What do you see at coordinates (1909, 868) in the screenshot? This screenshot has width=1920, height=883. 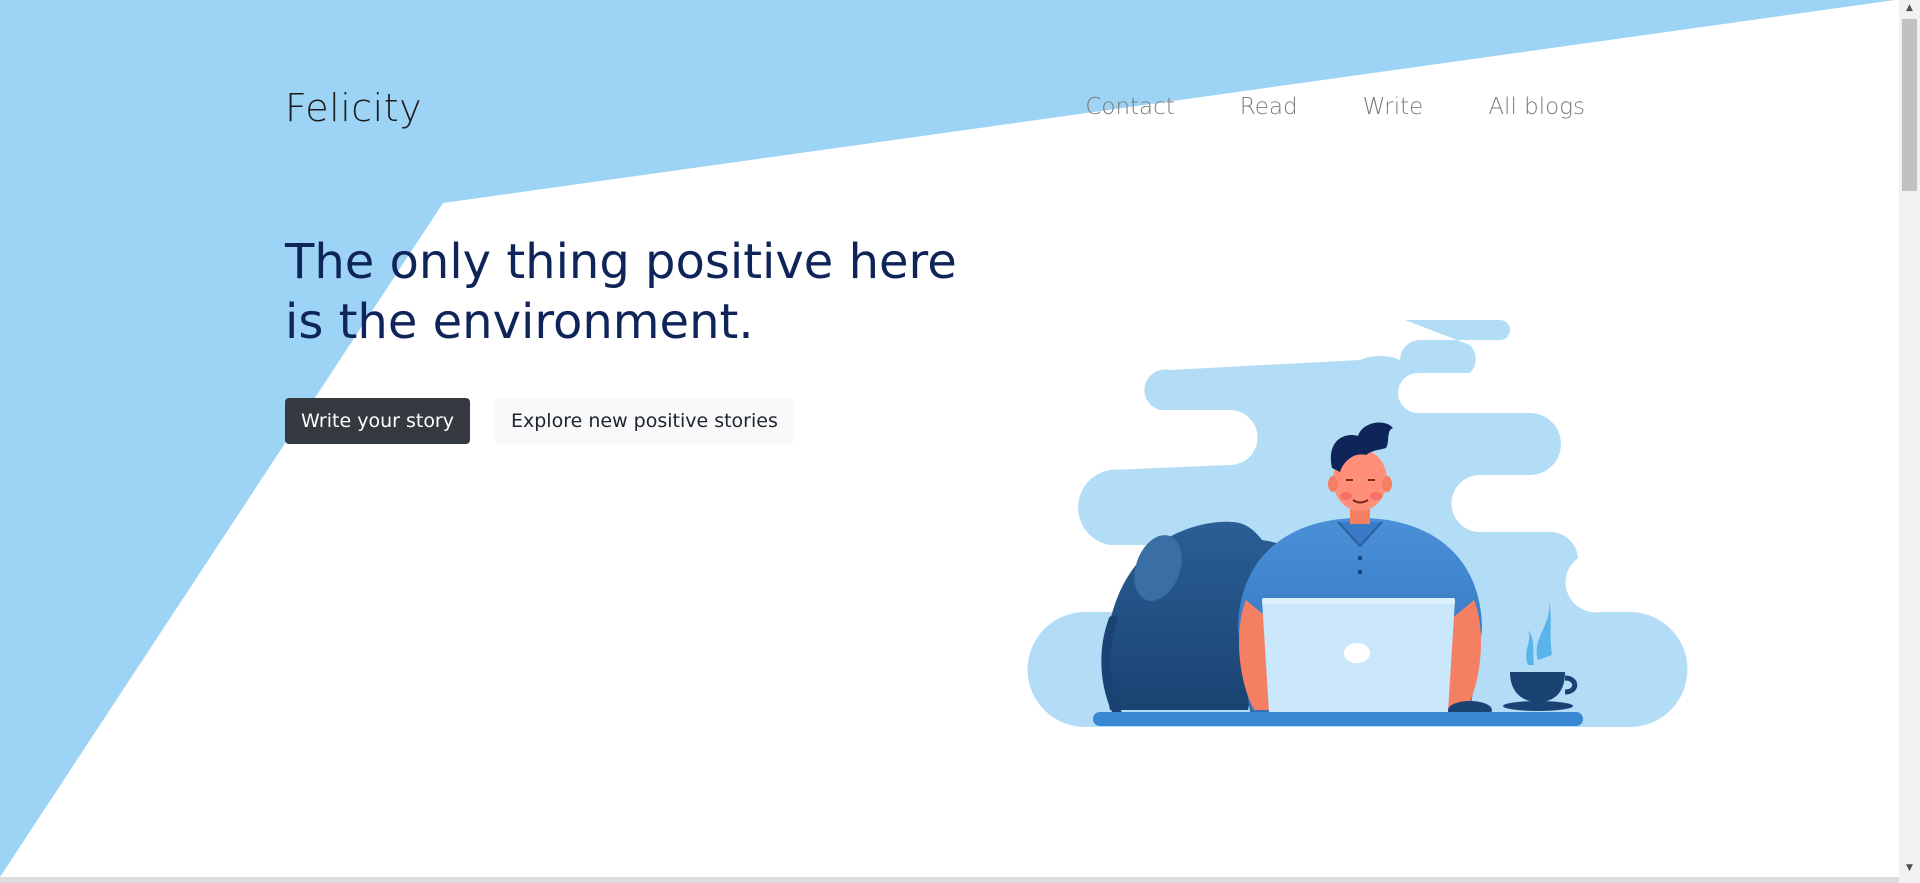 I see `arrow-down-icon: ▼` at bounding box center [1909, 868].